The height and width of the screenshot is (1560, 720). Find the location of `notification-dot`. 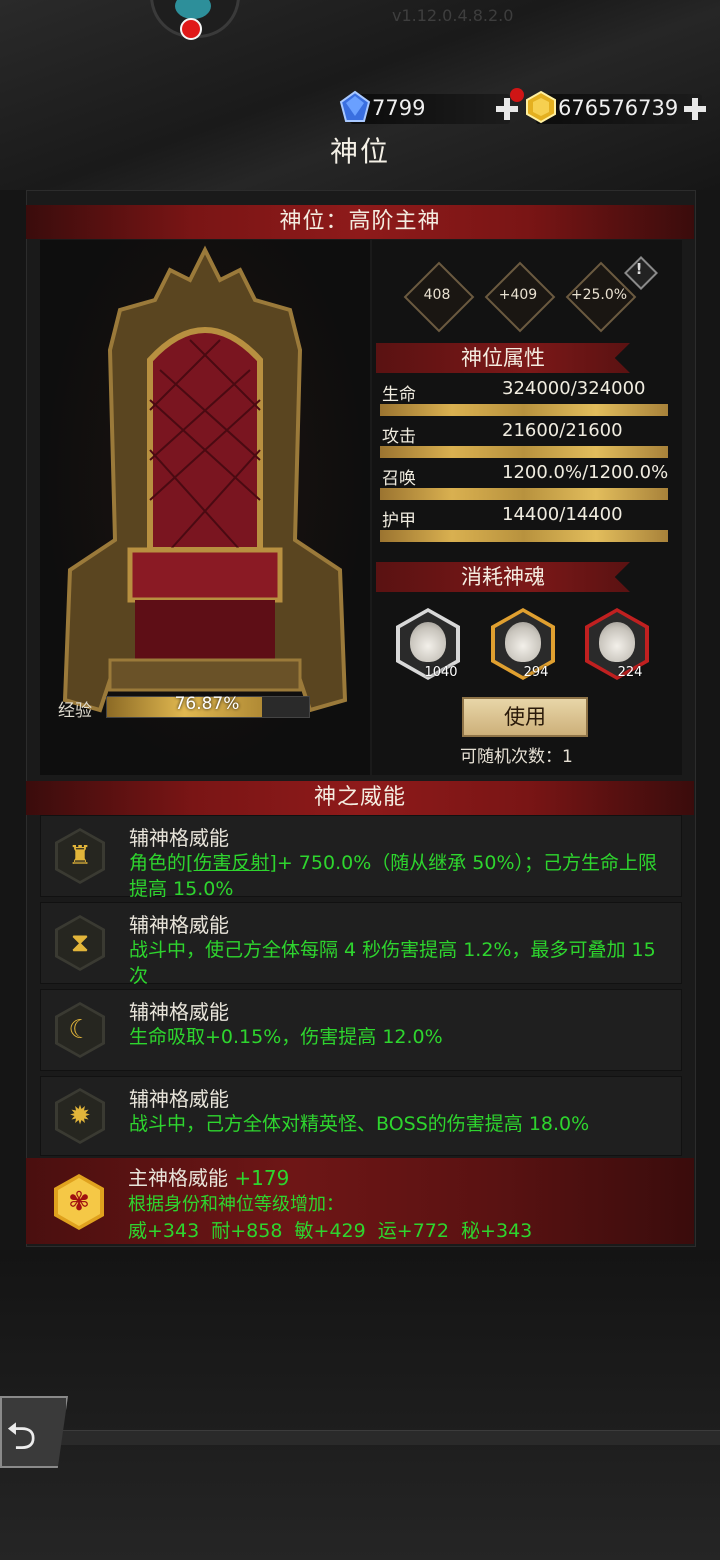

notification-dot is located at coordinates (191, 29).